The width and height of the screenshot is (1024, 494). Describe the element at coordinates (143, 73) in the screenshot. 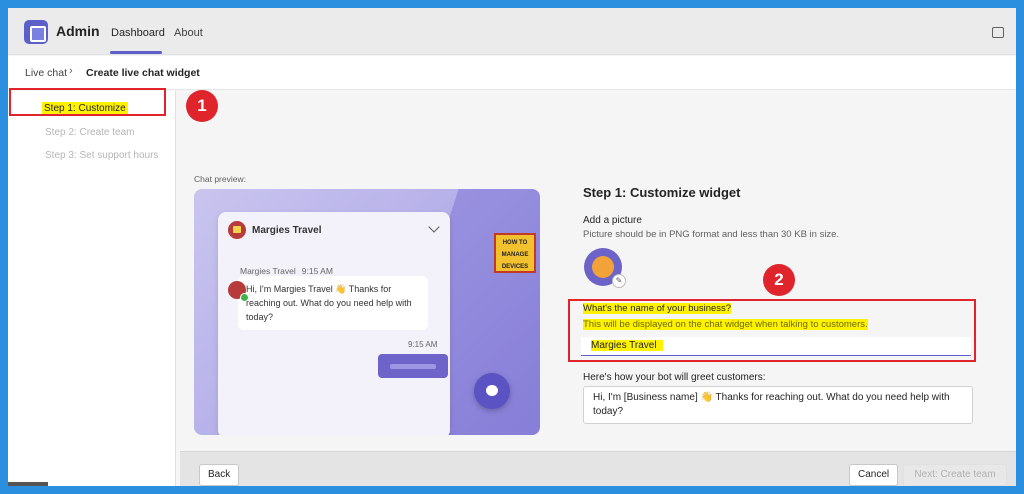

I see `breadcrumb-current: Create live chat widget` at that location.